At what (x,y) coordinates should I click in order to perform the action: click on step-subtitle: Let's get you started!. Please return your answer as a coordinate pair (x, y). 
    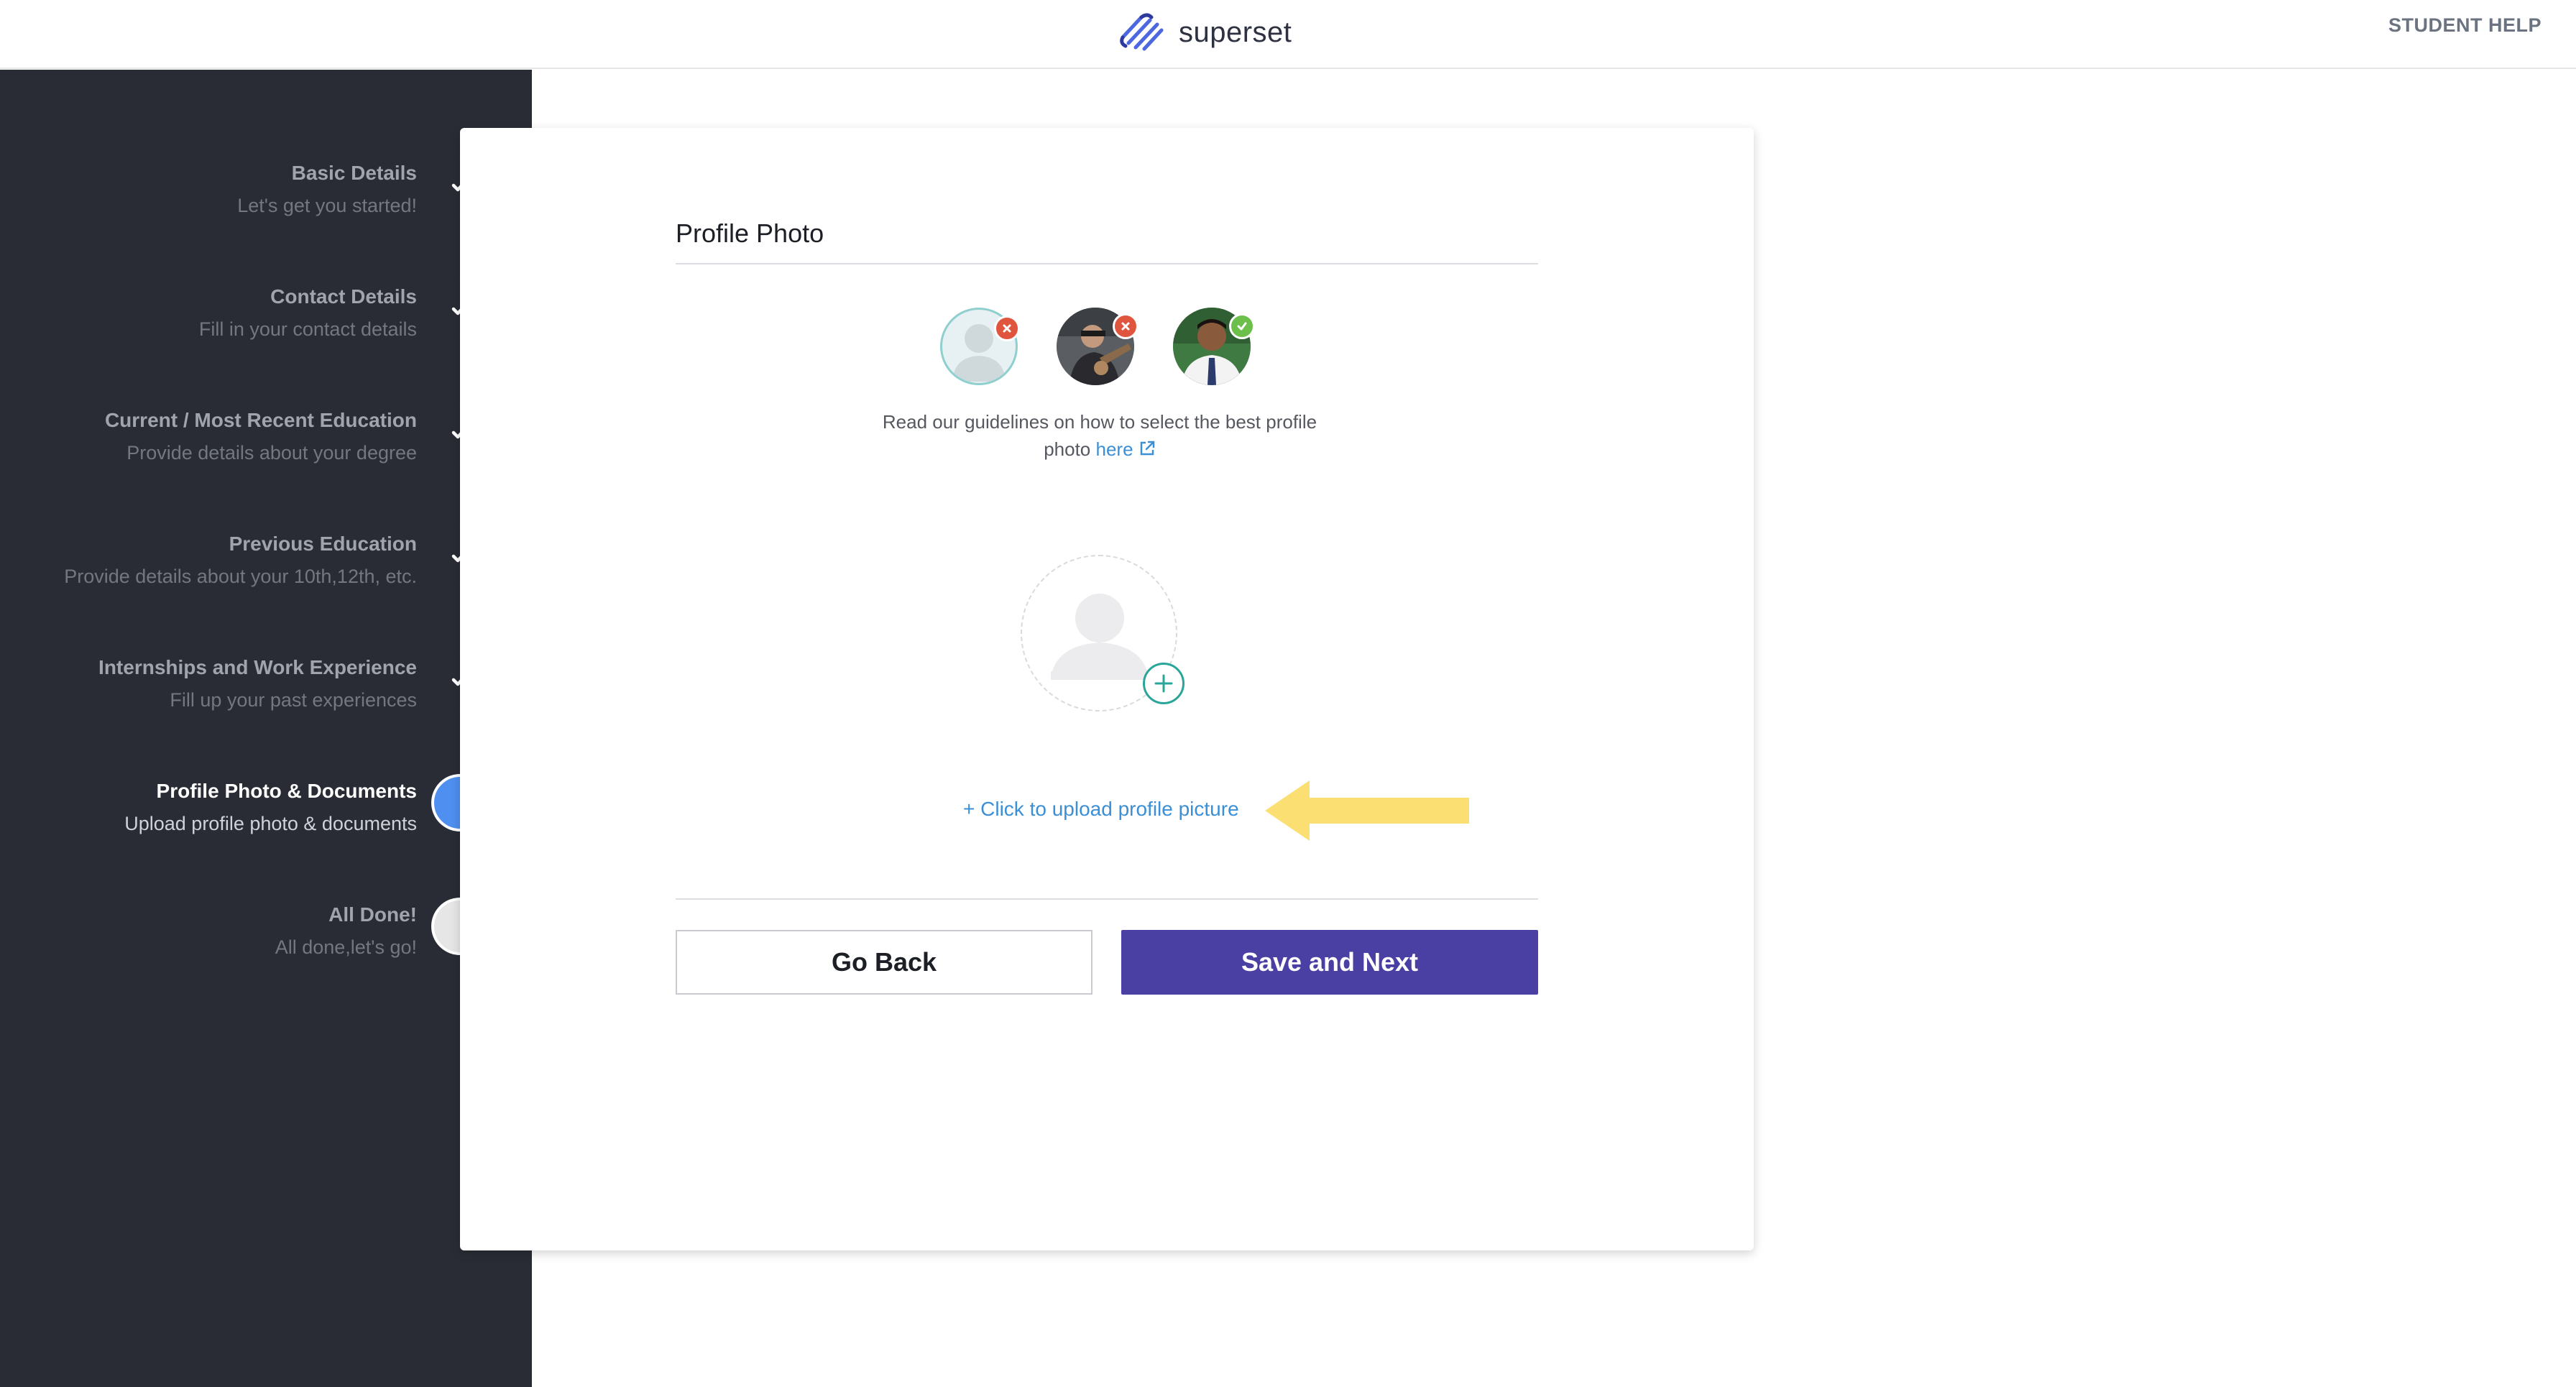
    Looking at the image, I should click on (327, 206).